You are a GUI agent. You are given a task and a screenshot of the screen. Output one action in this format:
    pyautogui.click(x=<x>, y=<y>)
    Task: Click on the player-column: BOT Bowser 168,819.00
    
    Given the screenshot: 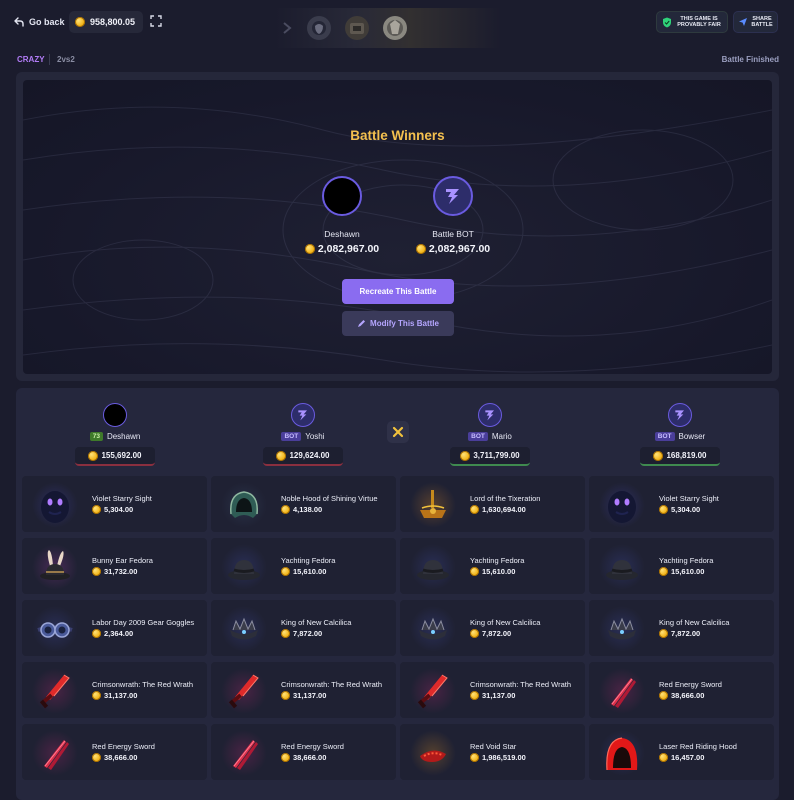 What is the action you would take?
    pyautogui.click(x=680, y=434)
    